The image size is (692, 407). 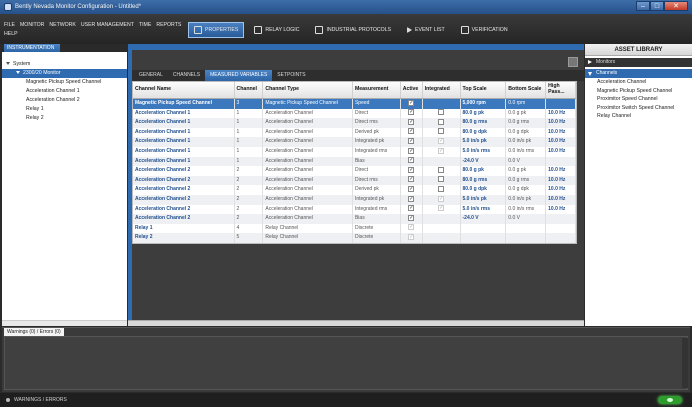 What do you see at coordinates (64, 73) in the screenshot?
I see `tree-item: 2300/20 Monitor` at bounding box center [64, 73].